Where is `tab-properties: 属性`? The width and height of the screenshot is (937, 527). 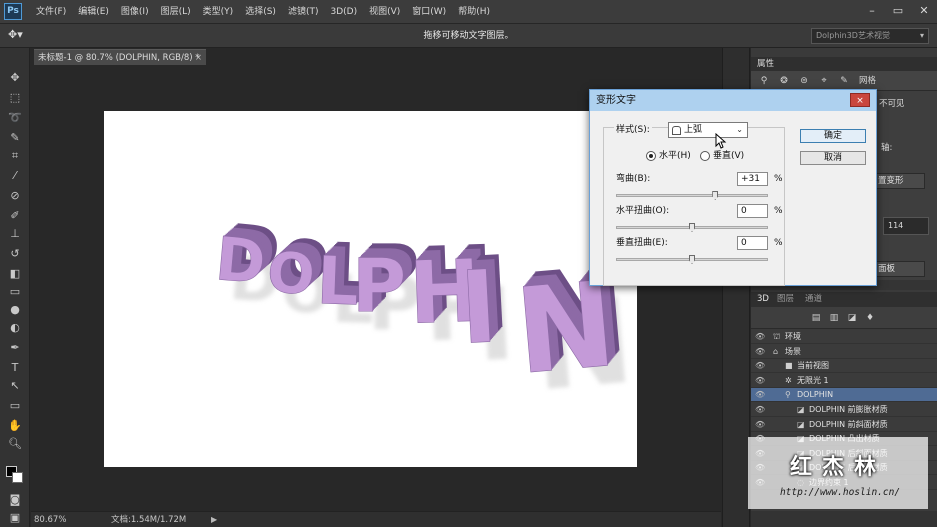 tab-properties: 属性 is located at coordinates (765, 64).